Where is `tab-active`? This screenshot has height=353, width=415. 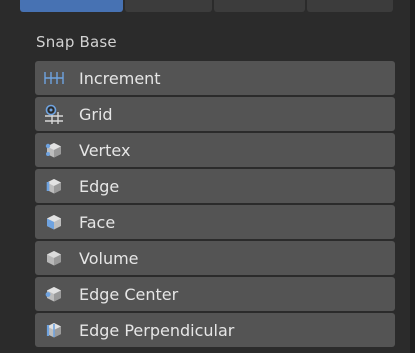
tab-active is located at coordinates (71, 6).